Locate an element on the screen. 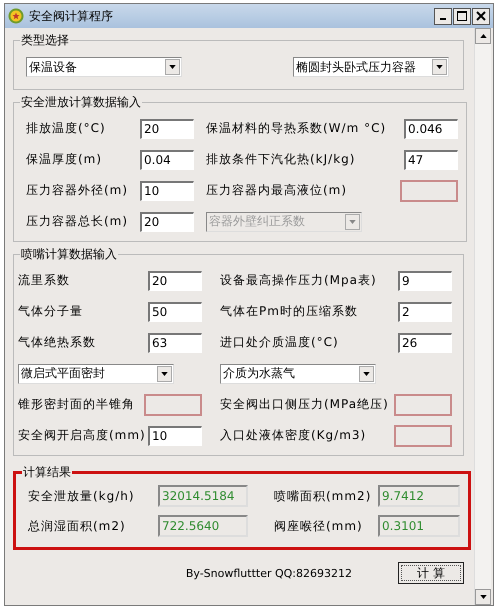 This screenshot has height=613, width=500. input-field: 63 is located at coordinates (175, 342).